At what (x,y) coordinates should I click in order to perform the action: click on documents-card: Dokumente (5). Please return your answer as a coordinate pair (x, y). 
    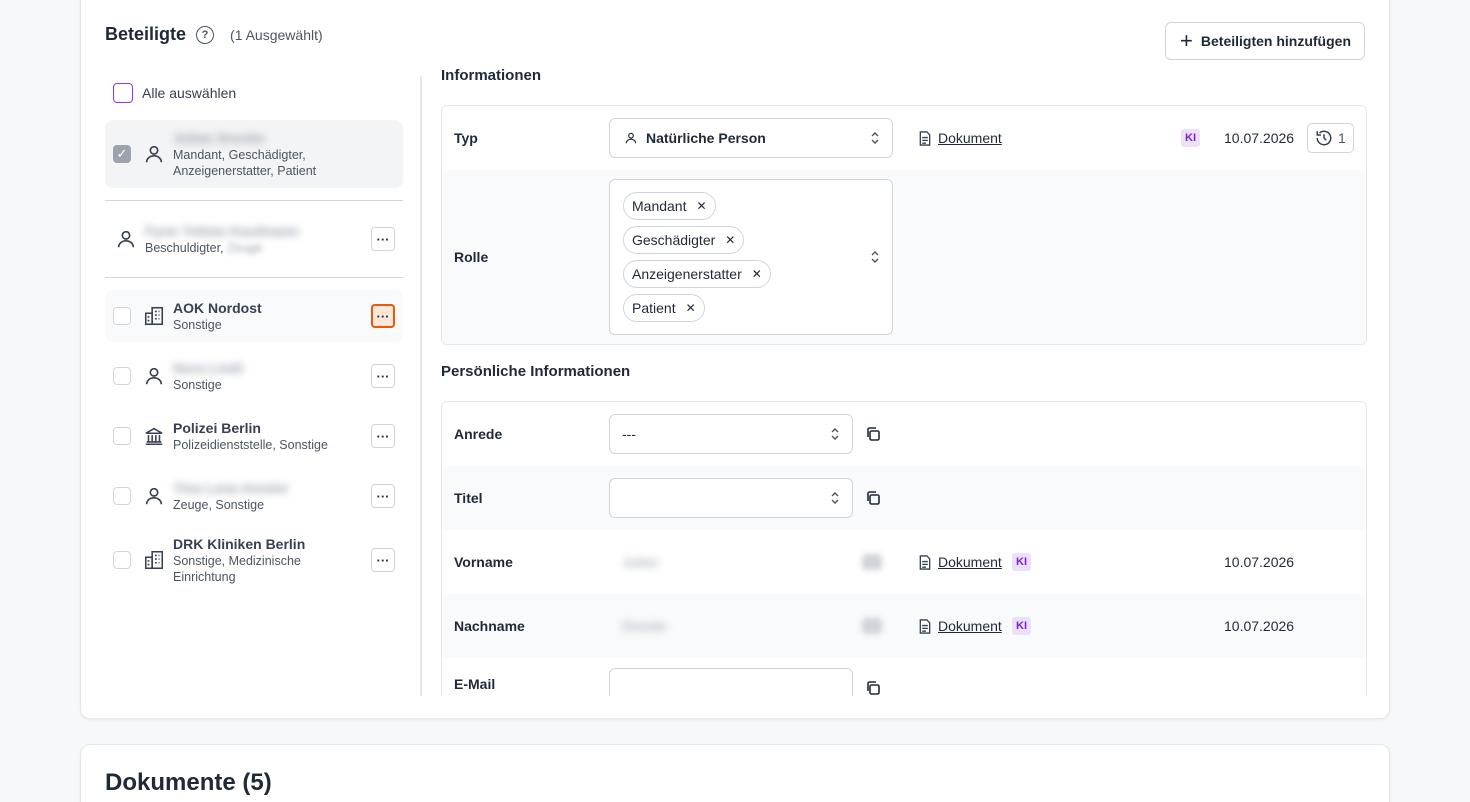
    Looking at the image, I should click on (735, 773).